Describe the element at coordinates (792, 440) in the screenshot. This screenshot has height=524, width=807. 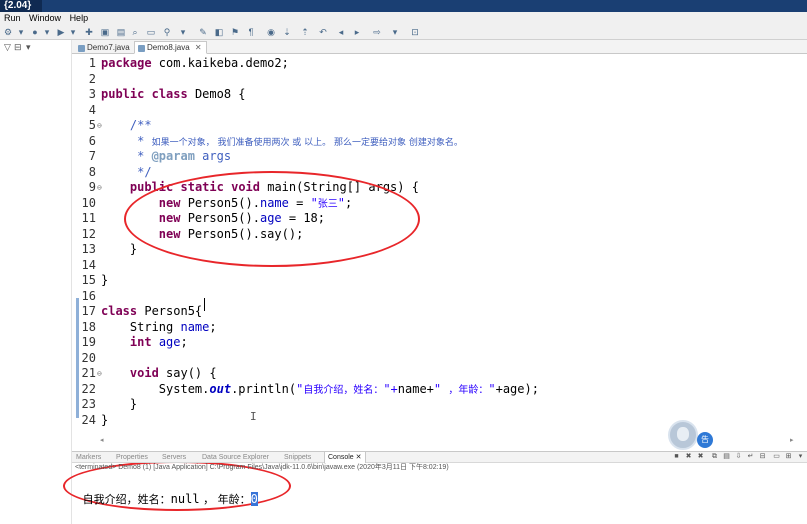
I see `scroll-right-icon: ▸` at that location.